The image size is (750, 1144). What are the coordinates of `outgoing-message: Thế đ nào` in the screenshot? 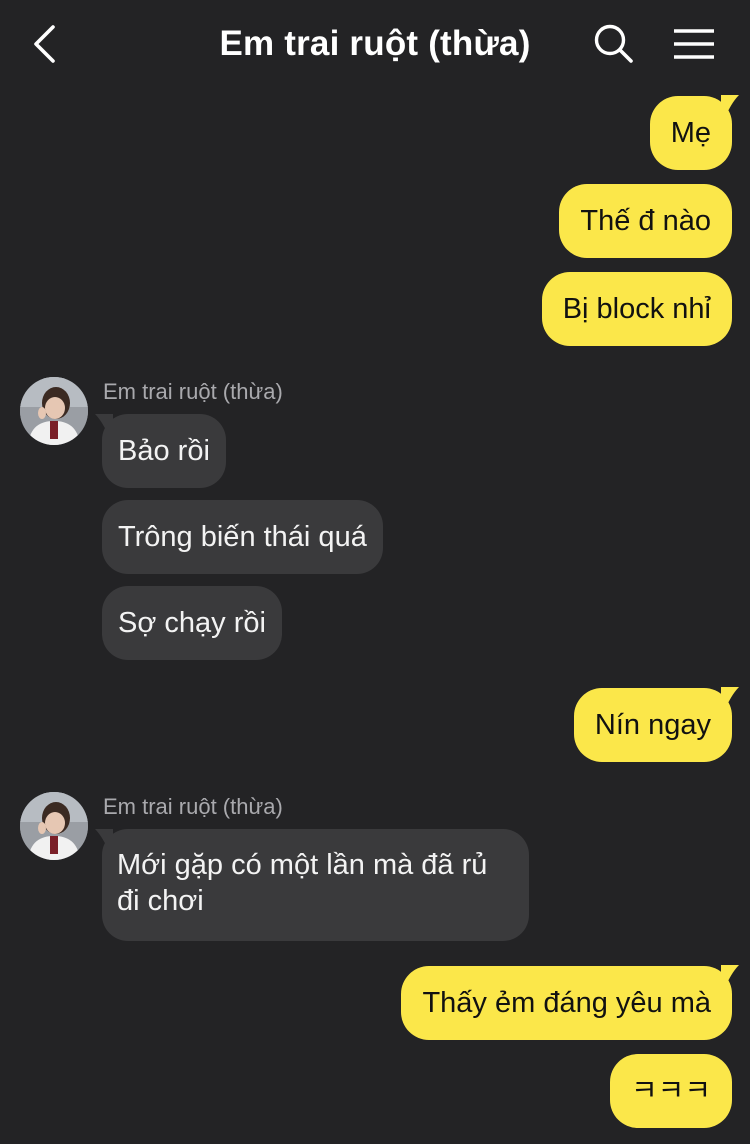 It's located at (645, 221).